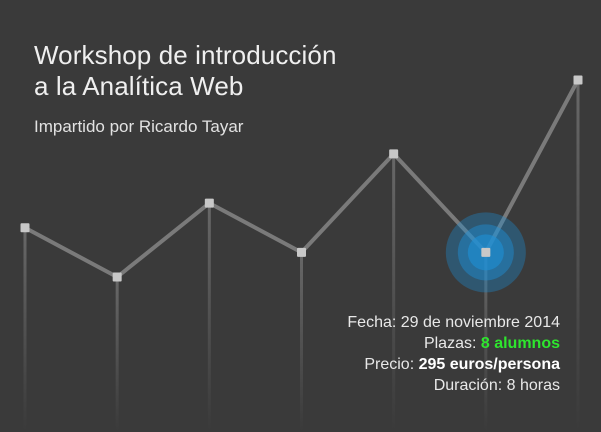 The image size is (601, 432). What do you see at coordinates (450, 343) in the screenshot?
I see `plazas-label: Plazas:` at bounding box center [450, 343].